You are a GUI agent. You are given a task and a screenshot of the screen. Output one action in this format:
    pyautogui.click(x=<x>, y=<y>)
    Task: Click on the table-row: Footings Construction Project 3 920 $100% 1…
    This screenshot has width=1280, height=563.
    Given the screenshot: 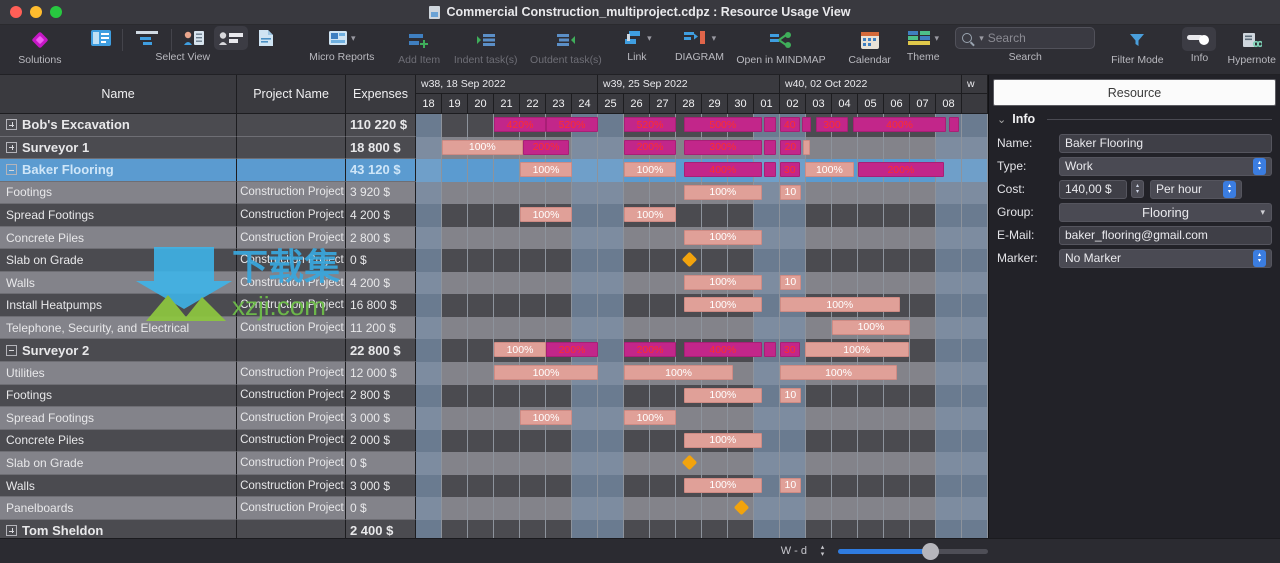 What is the action you would take?
    pyautogui.click(x=494, y=193)
    